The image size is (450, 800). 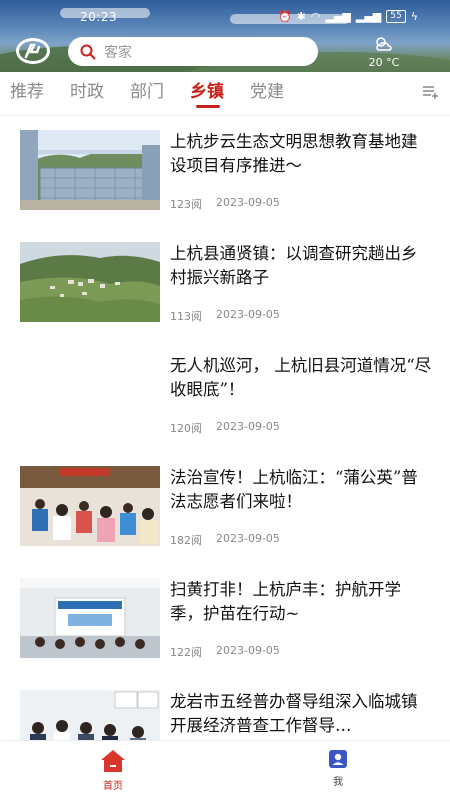 What do you see at coordinates (186, 428) in the screenshot?
I see `article-reads: 120阅` at bounding box center [186, 428].